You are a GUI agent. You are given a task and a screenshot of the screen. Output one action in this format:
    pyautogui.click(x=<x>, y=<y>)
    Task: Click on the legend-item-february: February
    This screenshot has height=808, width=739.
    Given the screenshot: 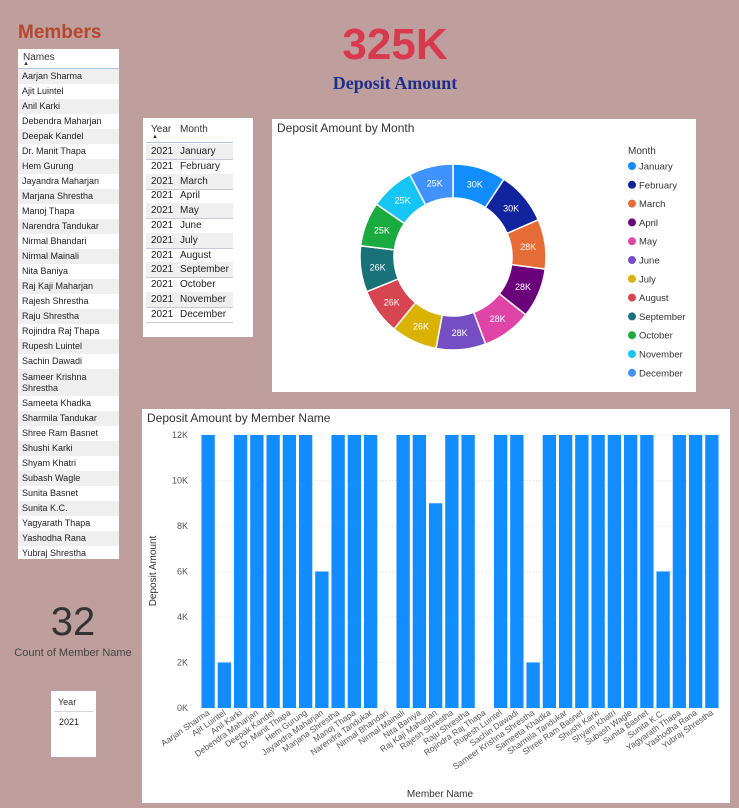 What is the action you would take?
    pyautogui.click(x=658, y=185)
    